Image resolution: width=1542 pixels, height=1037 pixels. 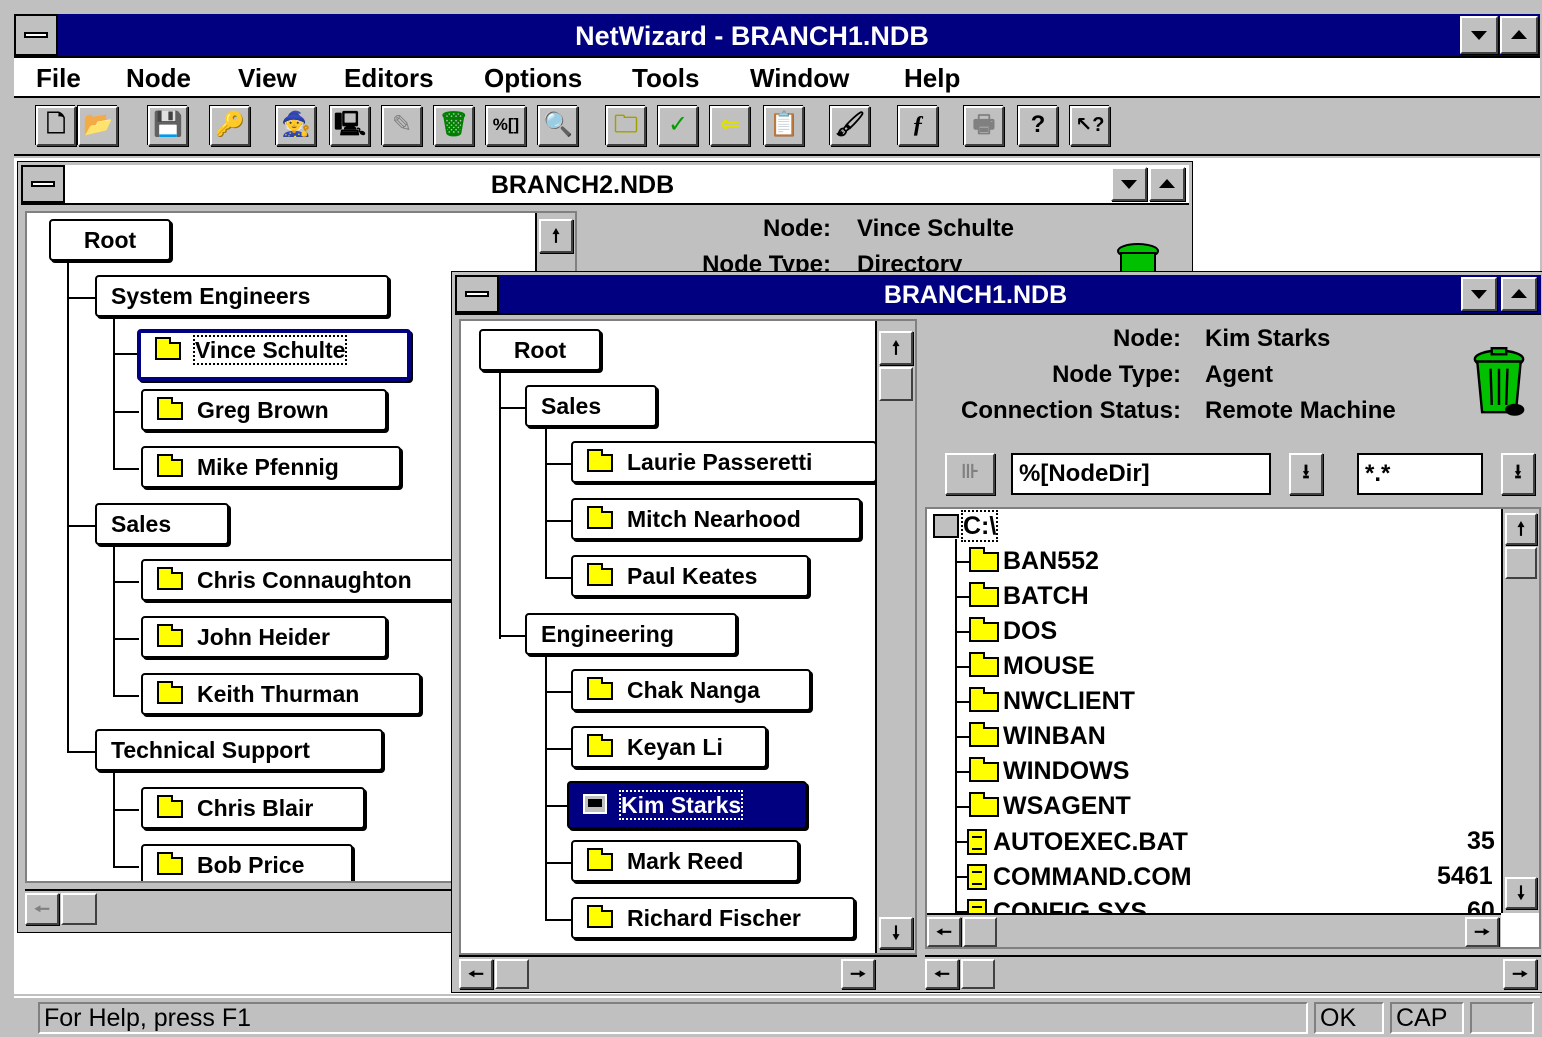 What do you see at coordinates (966, 526) in the screenshot?
I see `drive-entry: C:\` at bounding box center [966, 526].